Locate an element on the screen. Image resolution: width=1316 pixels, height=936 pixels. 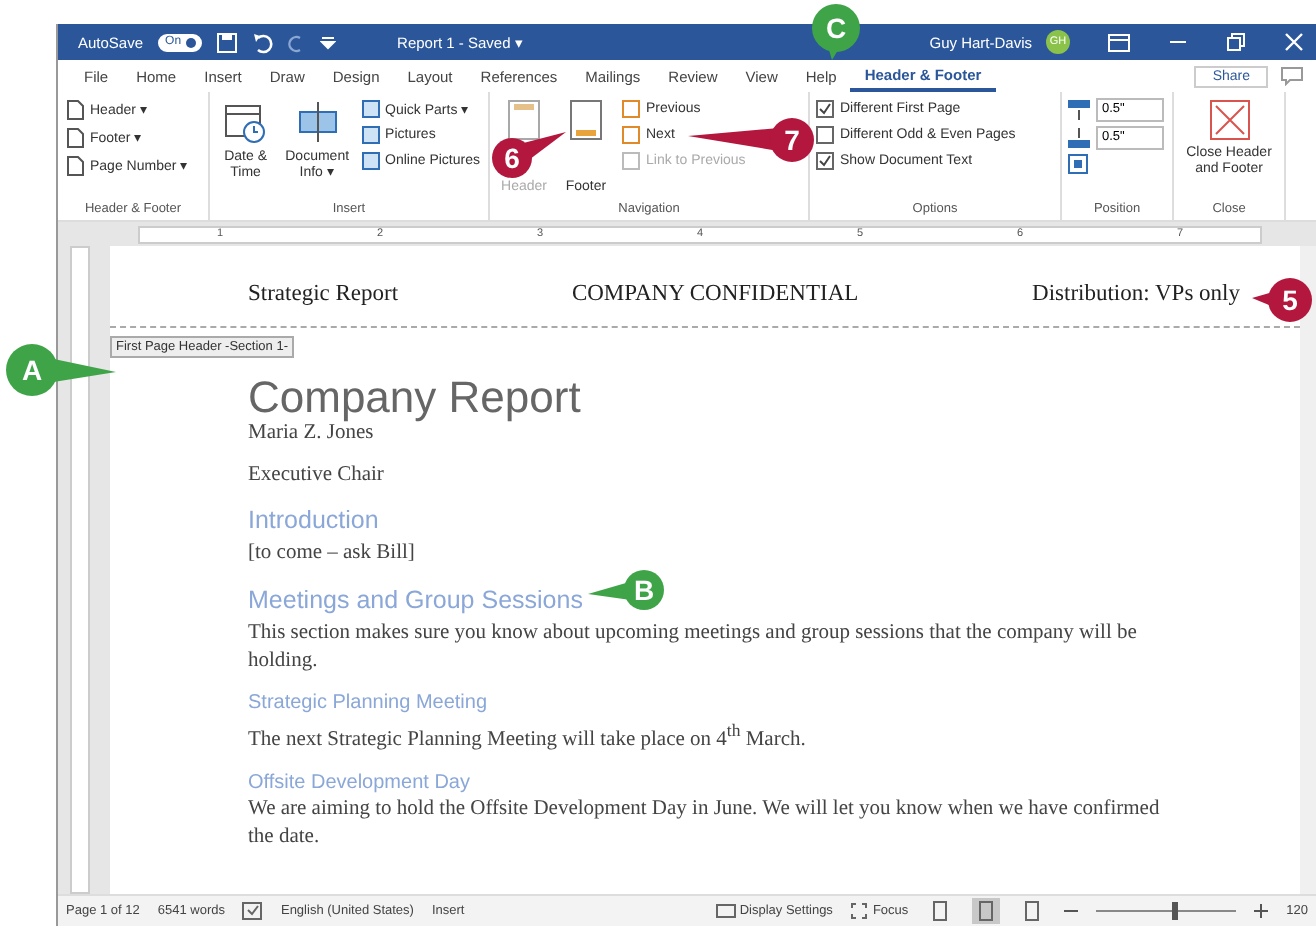
paragraph-text: We are aiming to hold the Offsite Development Day in June. We will let you know when we have confirmed the date. is located at coordinates (705, 823).